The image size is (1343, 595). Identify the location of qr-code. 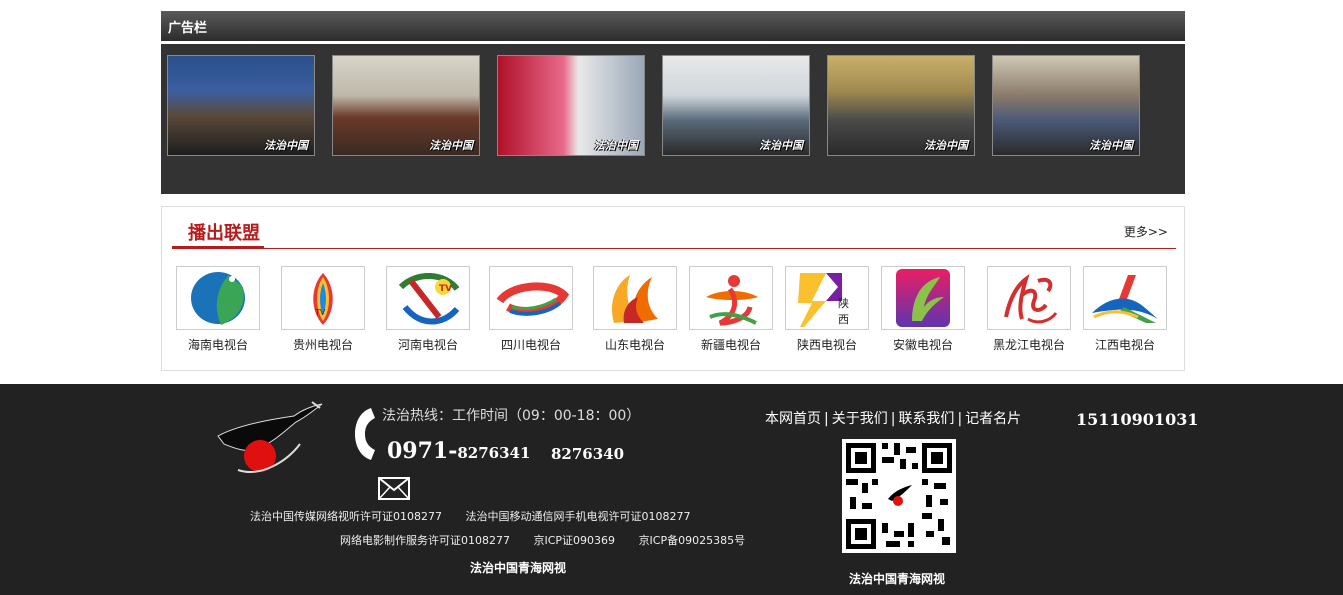
(899, 496).